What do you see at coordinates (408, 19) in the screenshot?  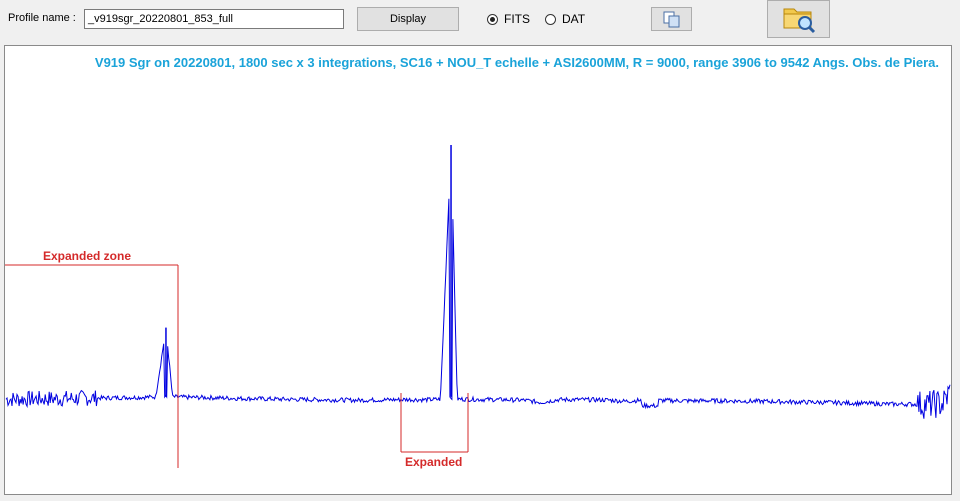 I see `display-button: Display` at bounding box center [408, 19].